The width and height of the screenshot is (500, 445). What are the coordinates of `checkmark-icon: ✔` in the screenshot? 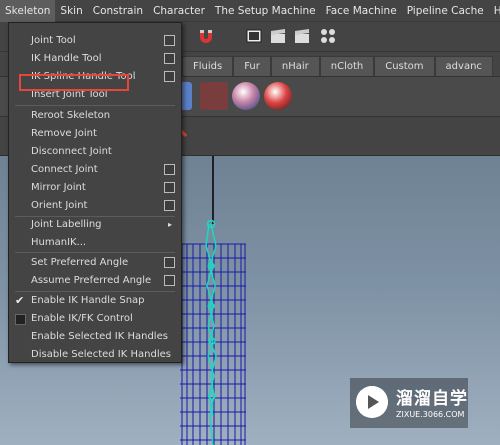 It's located at (20, 300).